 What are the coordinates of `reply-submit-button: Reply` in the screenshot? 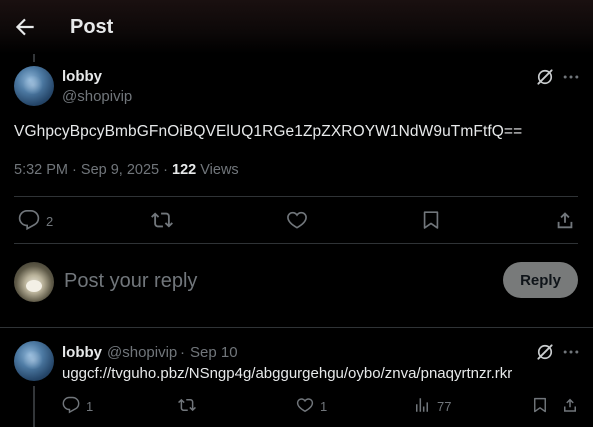 It's located at (540, 280).